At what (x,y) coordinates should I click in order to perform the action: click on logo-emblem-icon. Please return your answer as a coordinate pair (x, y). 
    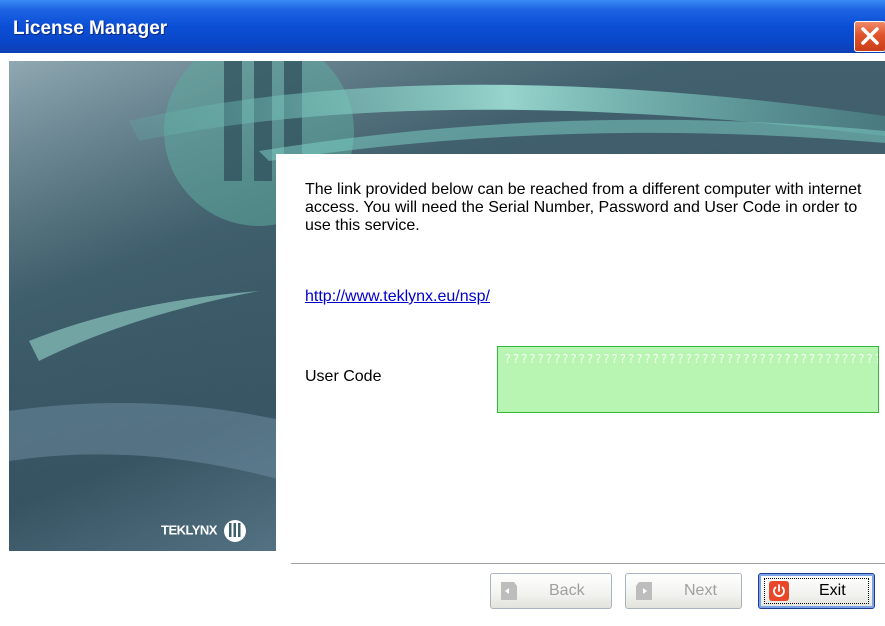
    Looking at the image, I should click on (235, 531).